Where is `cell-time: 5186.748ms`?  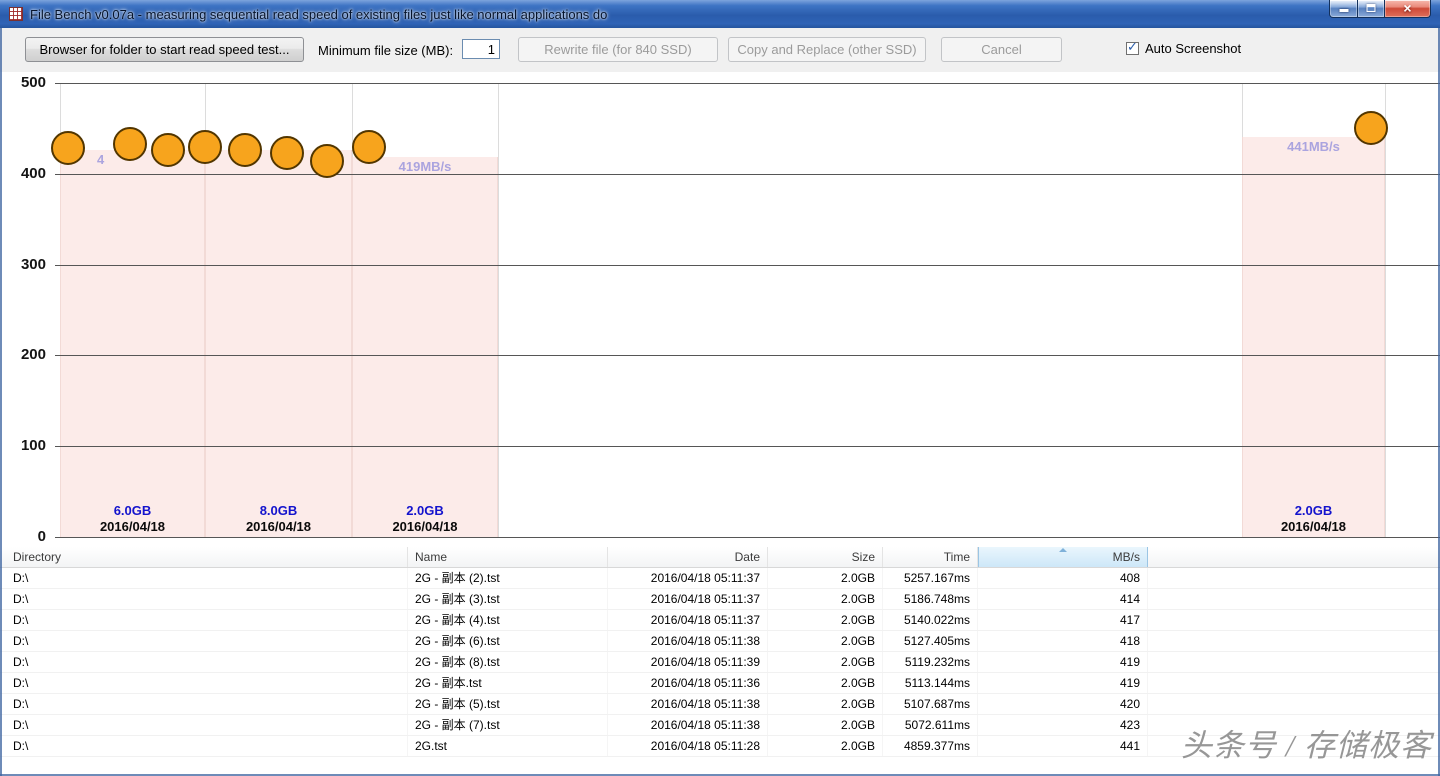
cell-time: 5186.748ms is located at coordinates (930, 599).